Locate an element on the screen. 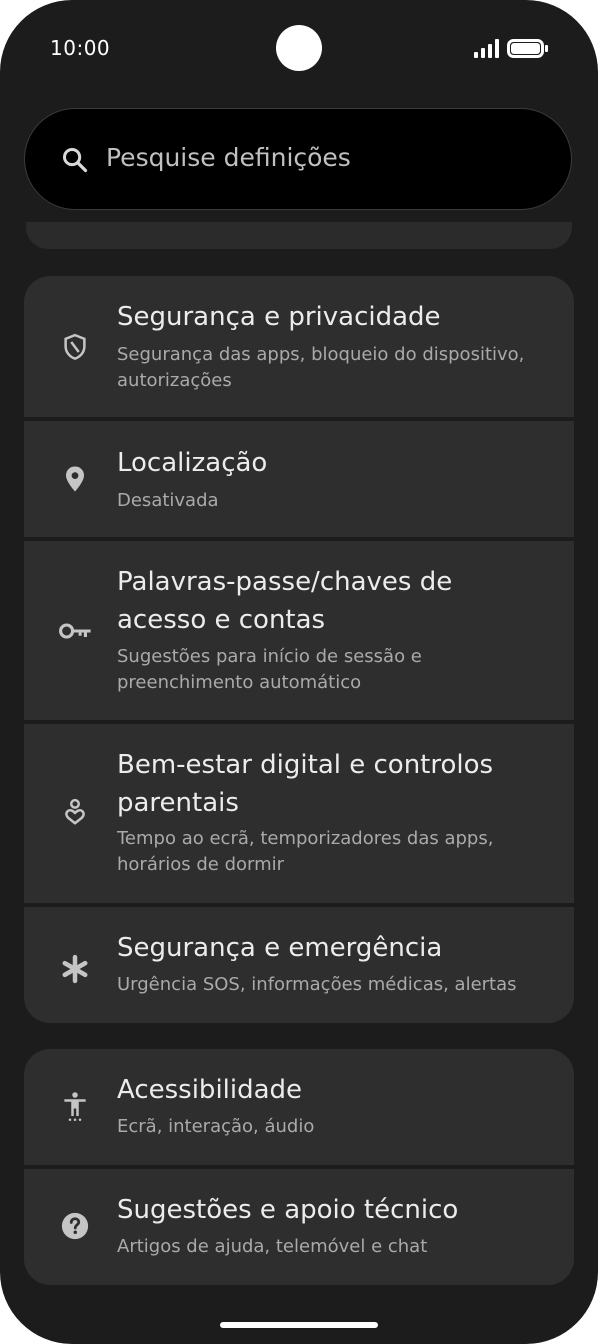  settings-item-location: Localização Desativada is located at coordinates (299, 479).